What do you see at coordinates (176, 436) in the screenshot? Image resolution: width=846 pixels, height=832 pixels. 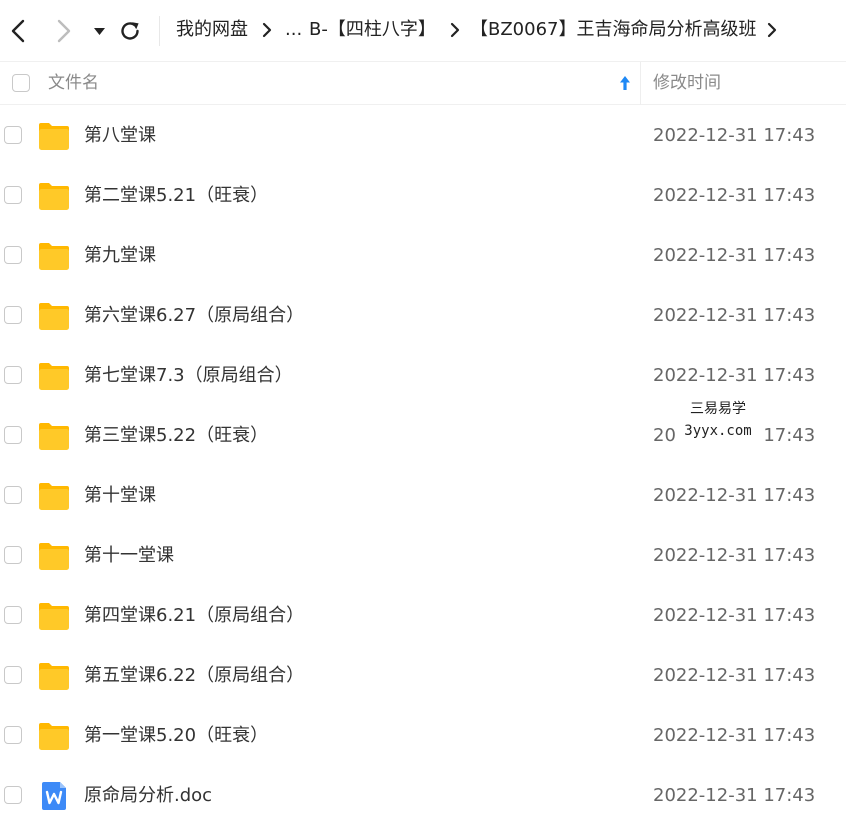 I see `file-name: 第三堂课5.22（旺衰）` at bounding box center [176, 436].